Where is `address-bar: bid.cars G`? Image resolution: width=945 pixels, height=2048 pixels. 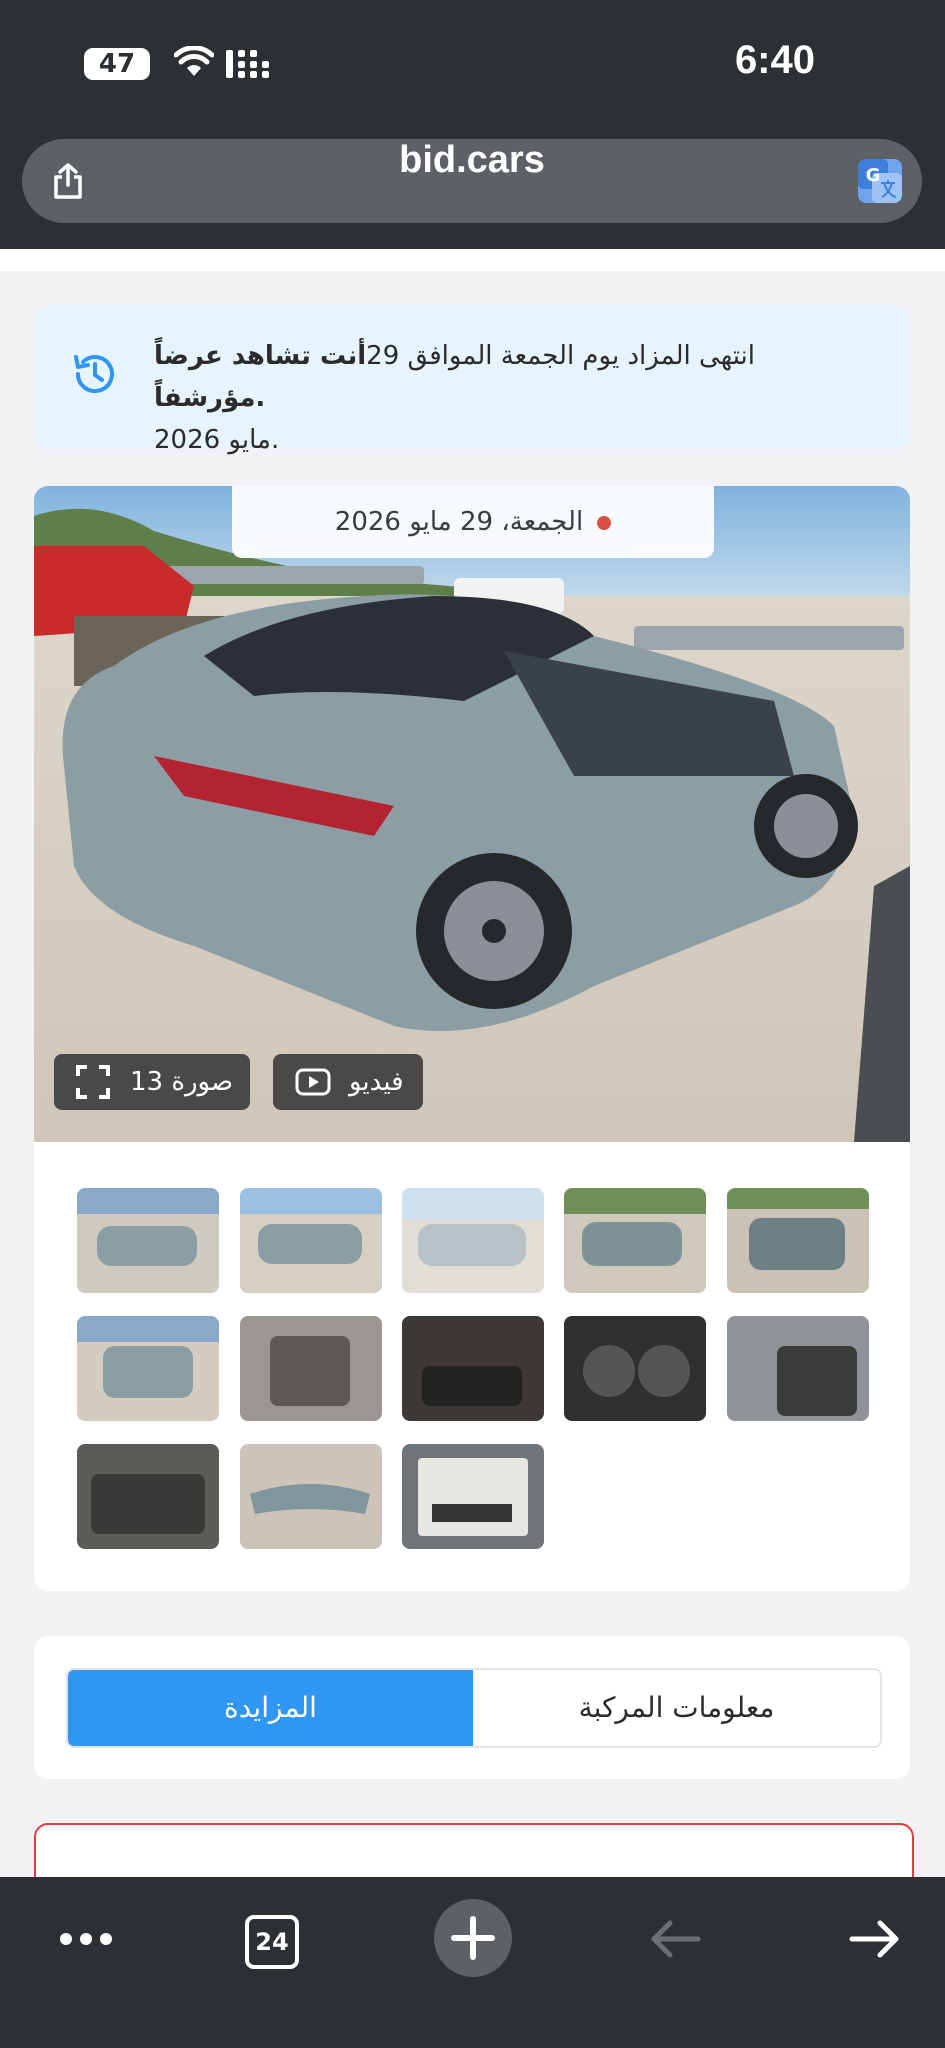 address-bar: bid.cars G is located at coordinates (472, 181).